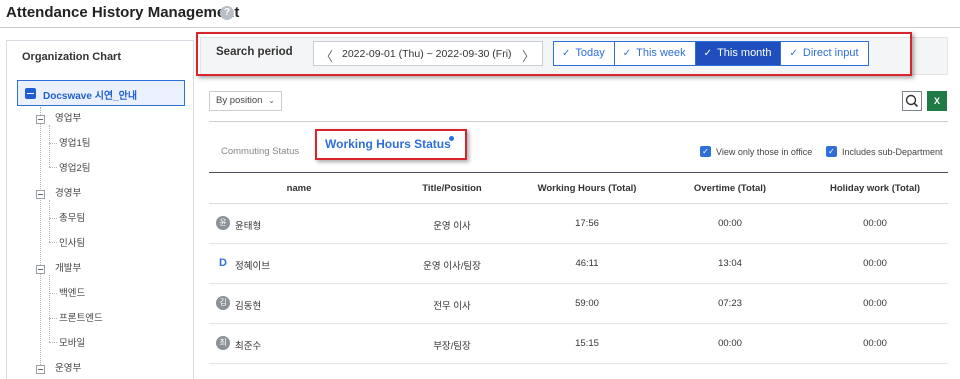 The image size is (960, 379). What do you see at coordinates (875, 188) in the screenshot?
I see `column-header-holiday-work: Holiday work (Total)` at bounding box center [875, 188].